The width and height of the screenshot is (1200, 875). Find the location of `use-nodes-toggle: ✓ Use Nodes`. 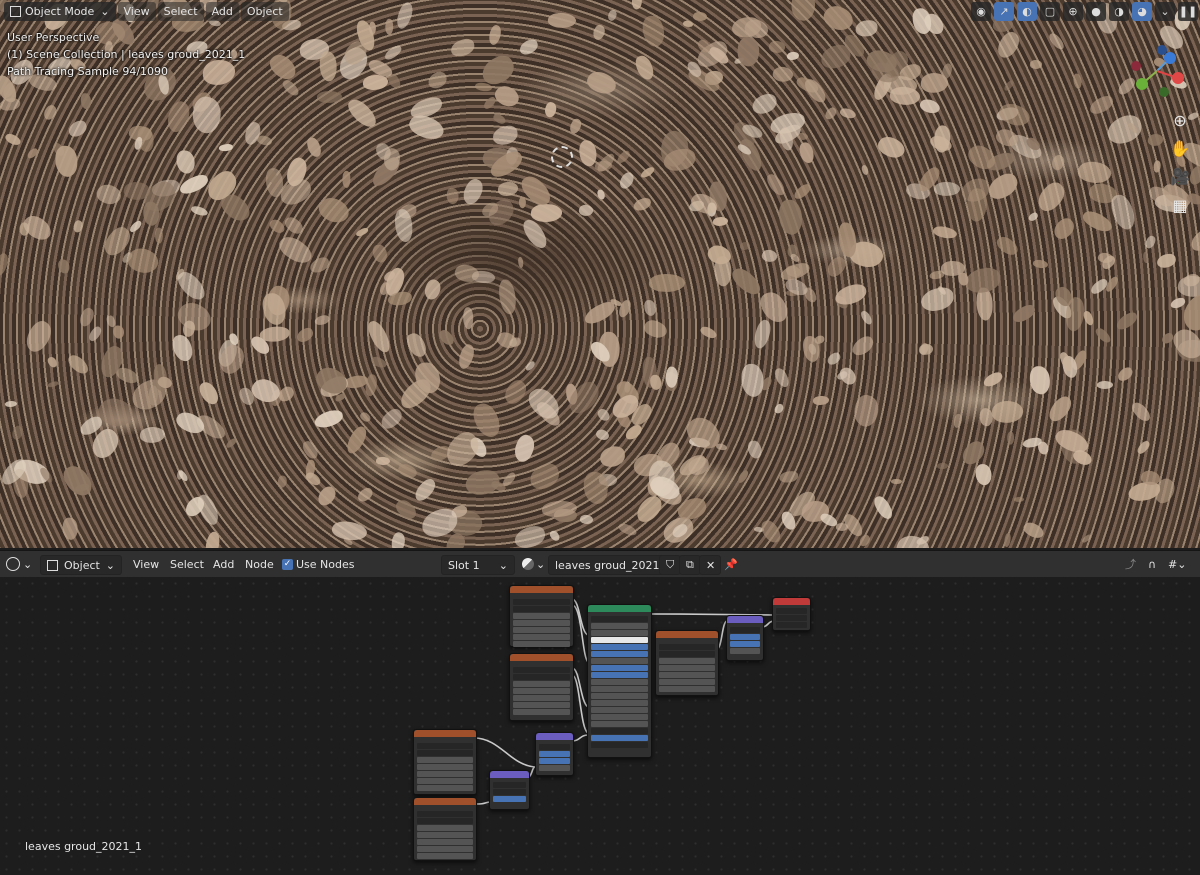

use-nodes-toggle: ✓ Use Nodes is located at coordinates (318, 564).